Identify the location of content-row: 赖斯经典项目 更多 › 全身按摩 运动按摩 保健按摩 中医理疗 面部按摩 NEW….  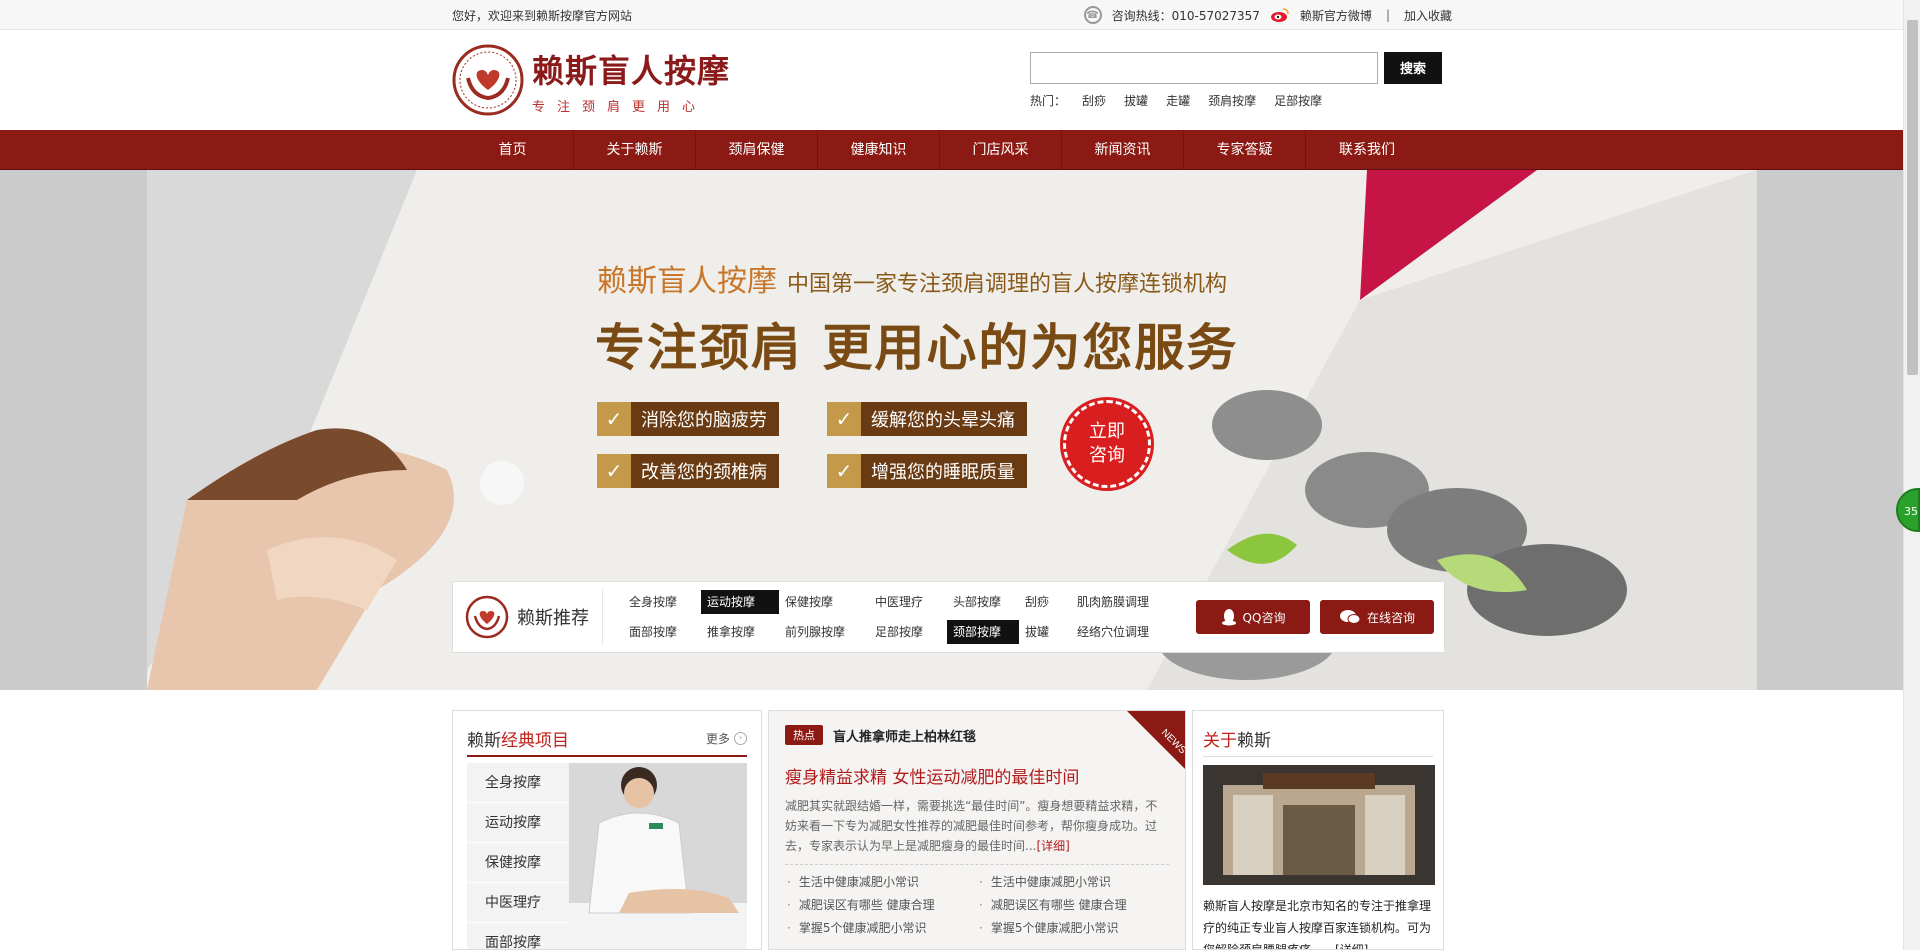
(948, 830).